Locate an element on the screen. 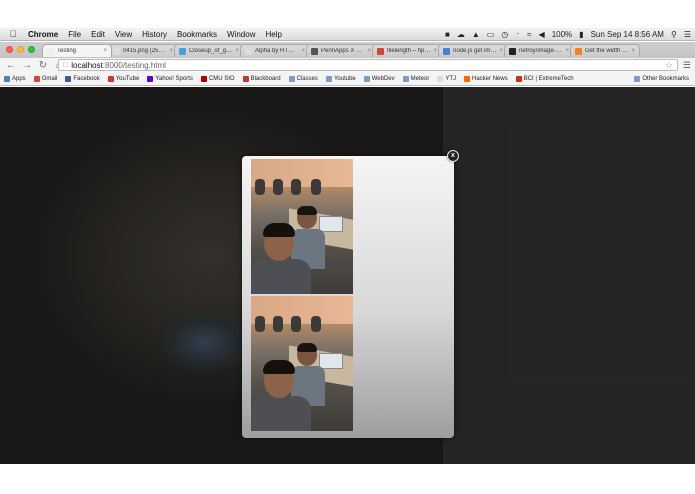 This screenshot has height=494, width=695. browser-tab: PennApps X – Fa…× is located at coordinates (341, 50).